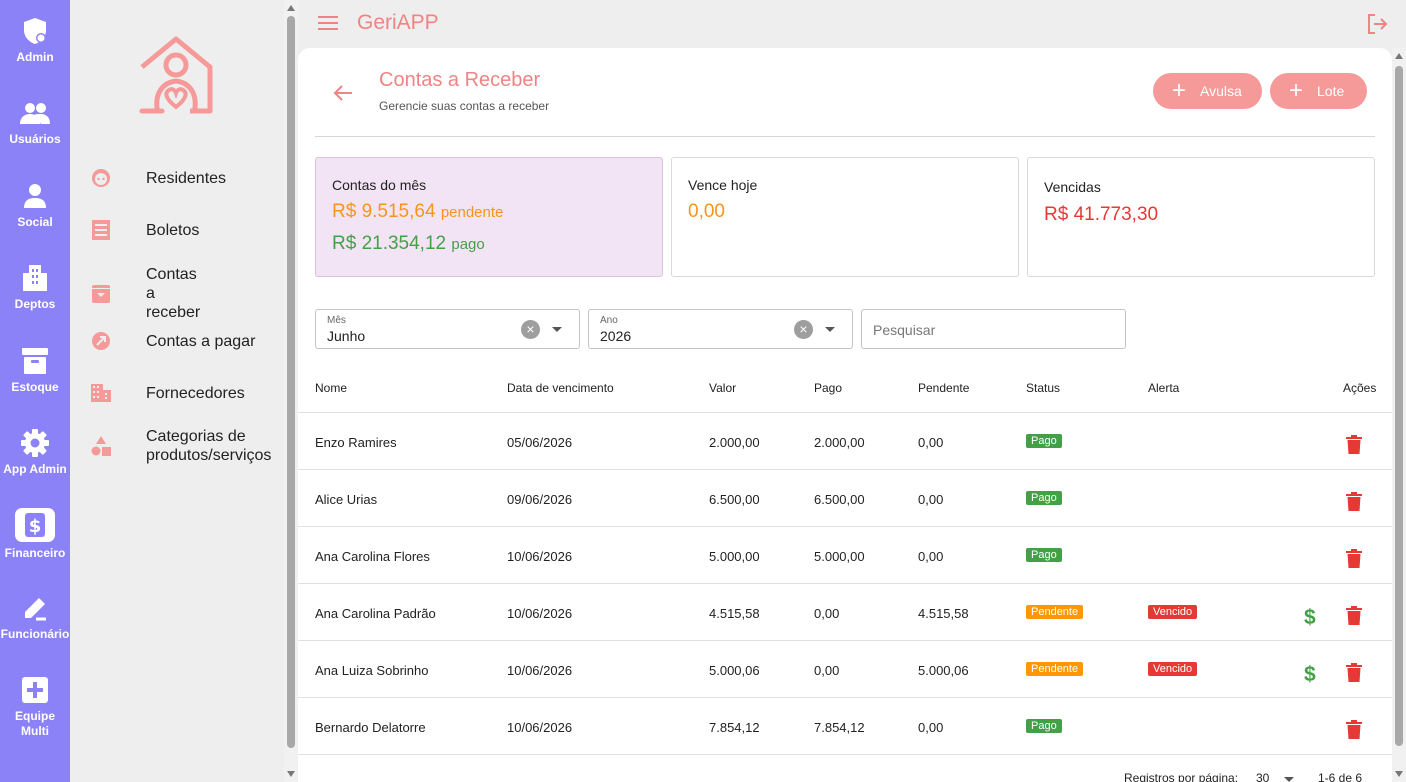  I want to click on col-valor: Valor, so click(722, 388).